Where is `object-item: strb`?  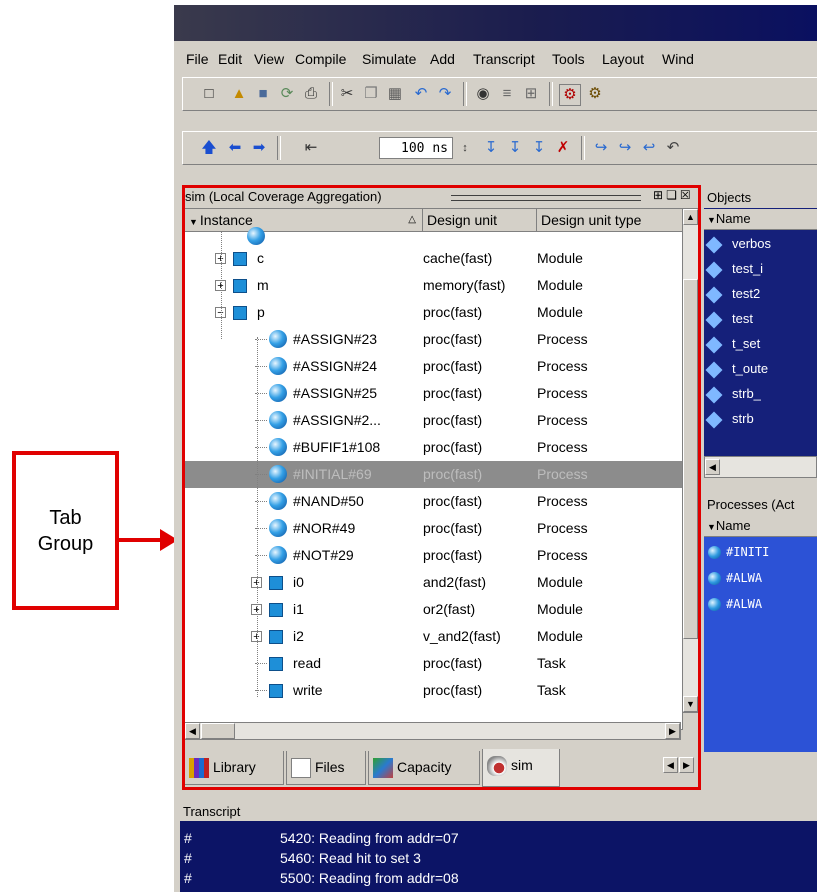 object-item: strb is located at coordinates (729, 423).